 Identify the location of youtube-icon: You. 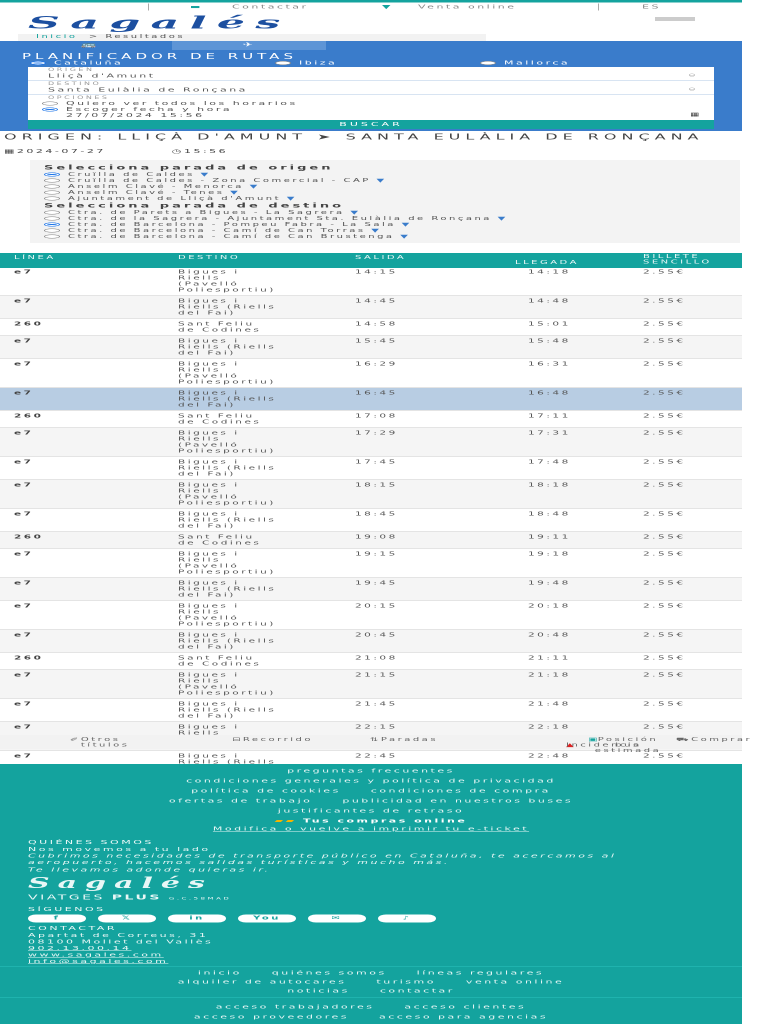
(267, 918).